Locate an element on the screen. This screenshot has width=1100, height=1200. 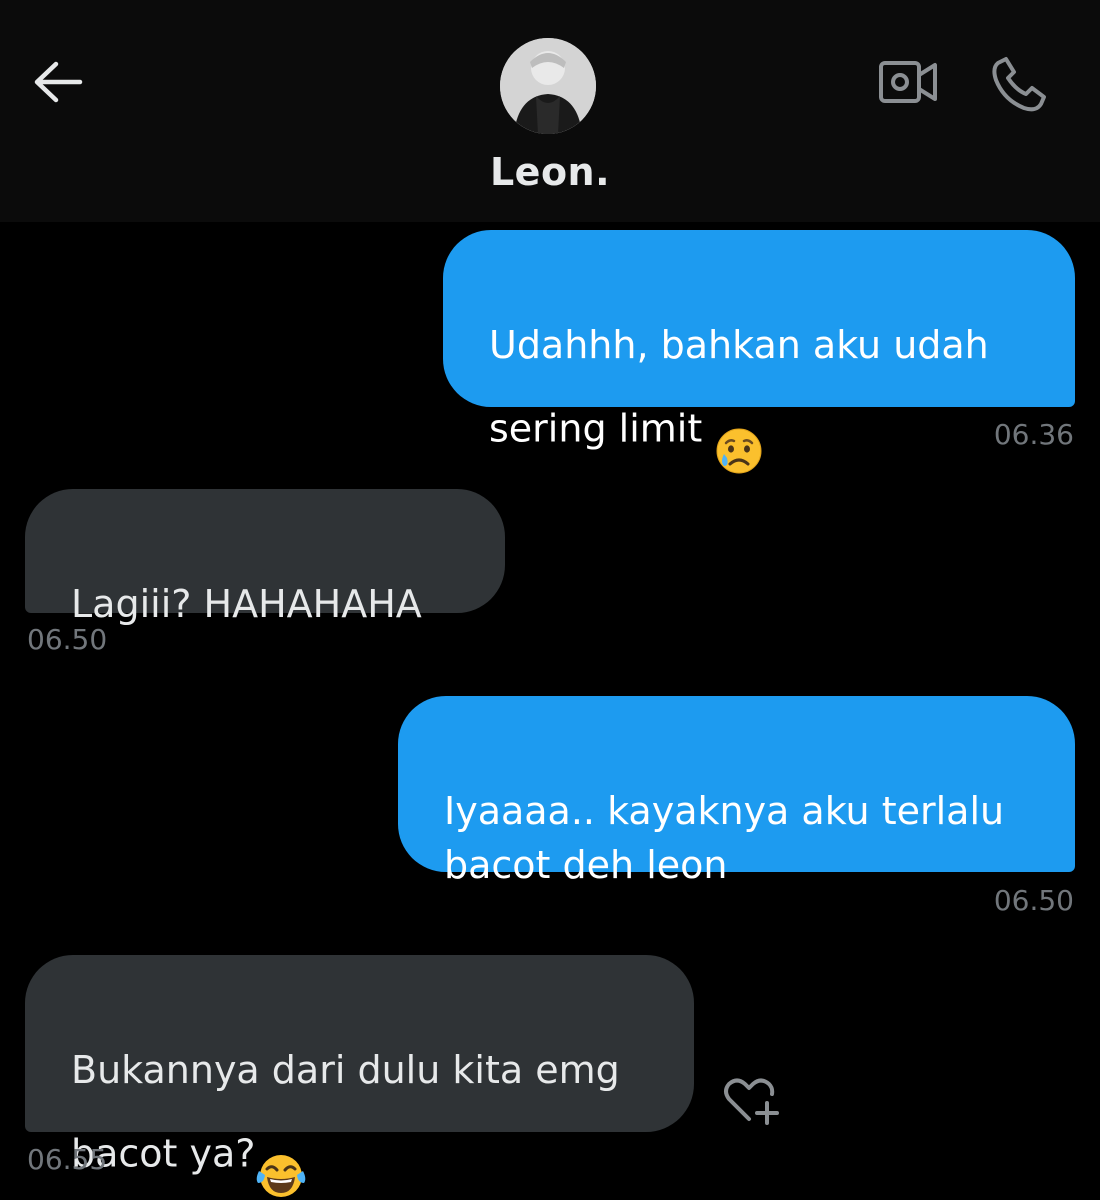
video-call-button is located at coordinates (908, 82).